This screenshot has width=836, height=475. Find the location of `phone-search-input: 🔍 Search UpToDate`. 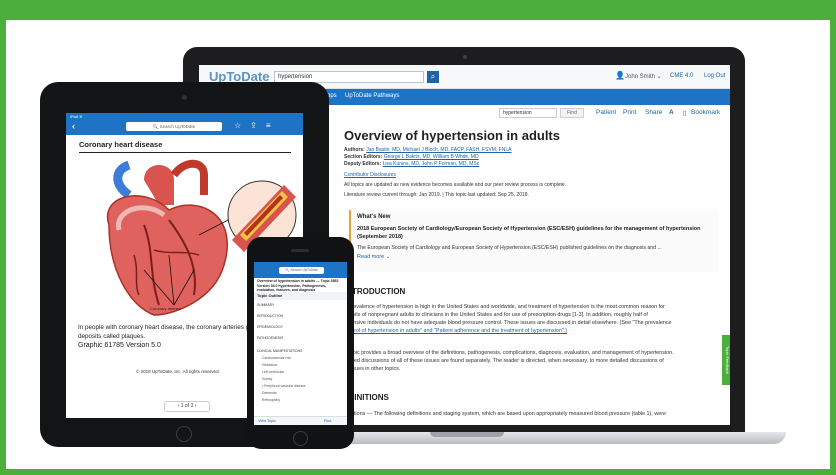

phone-search-input: 🔍 Search UpToDate is located at coordinates (301, 270).